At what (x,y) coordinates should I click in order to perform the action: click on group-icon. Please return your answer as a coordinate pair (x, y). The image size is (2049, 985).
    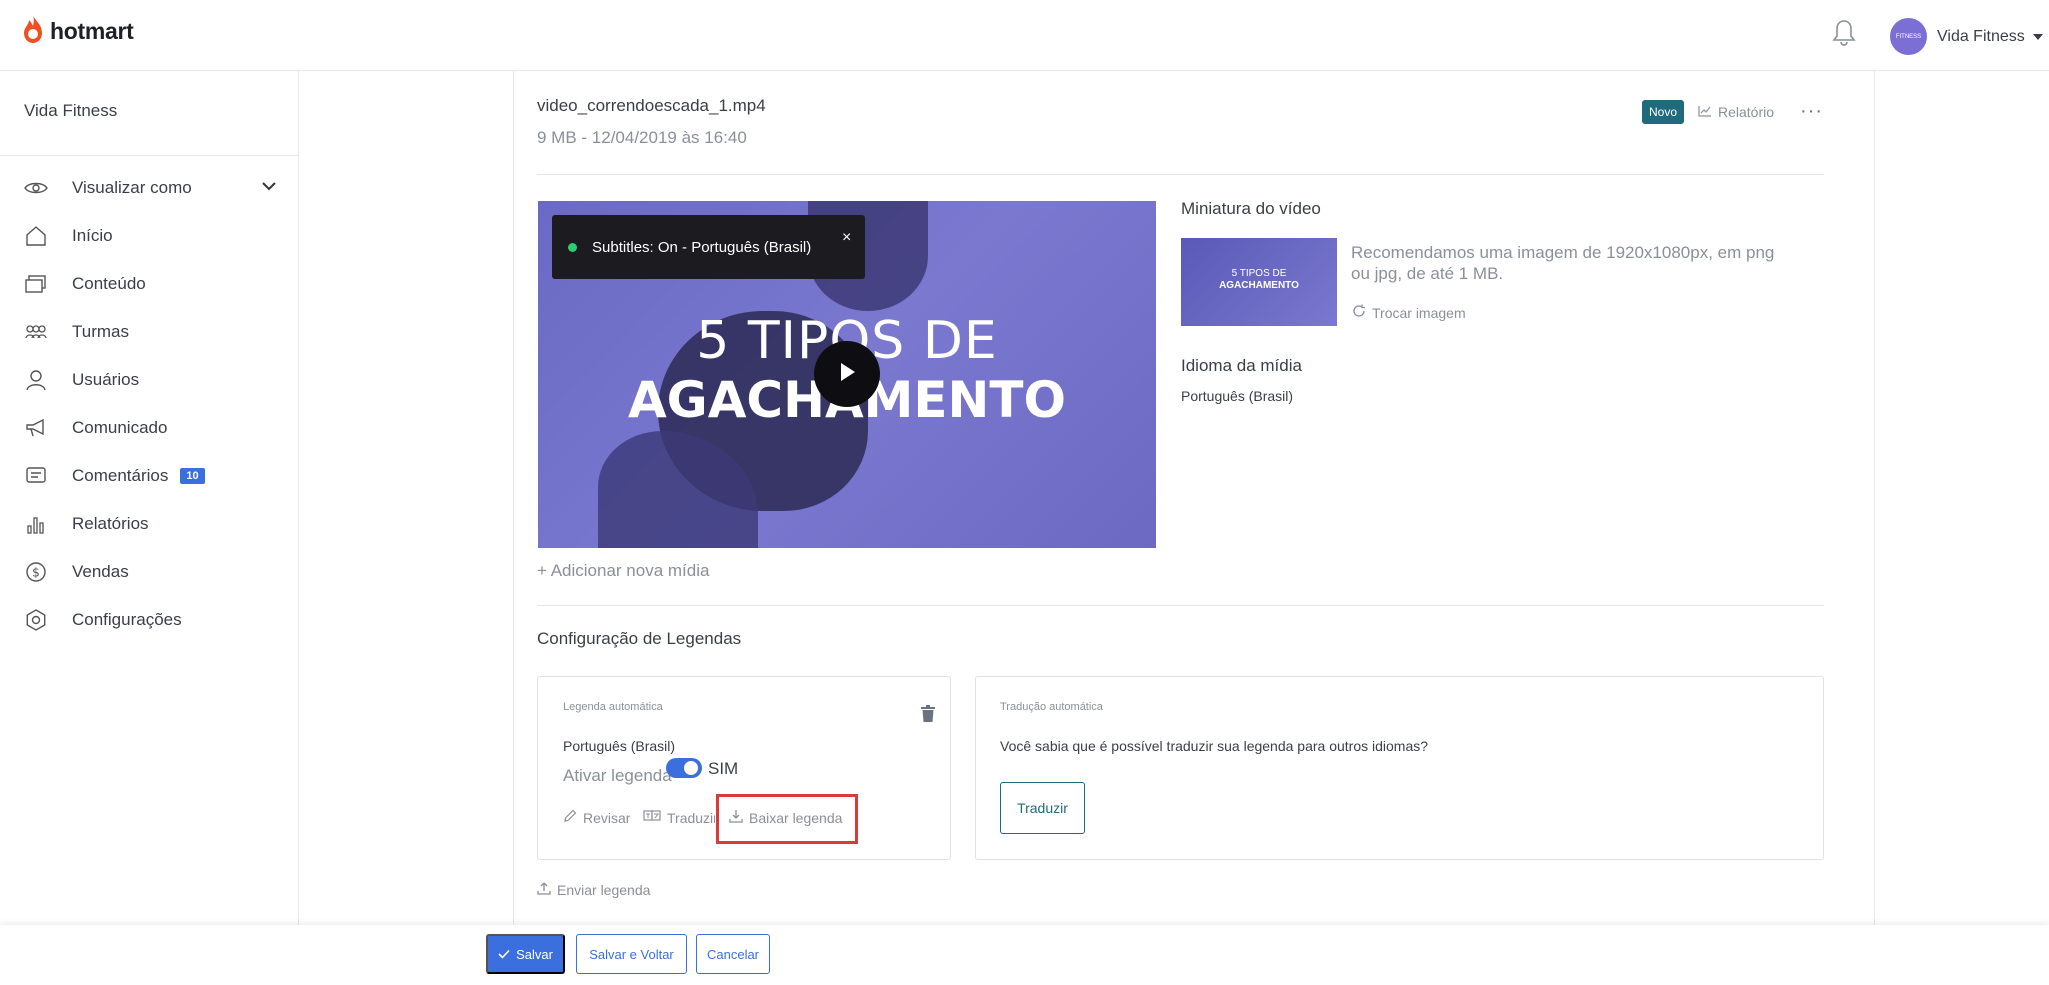
    Looking at the image, I should click on (36, 332).